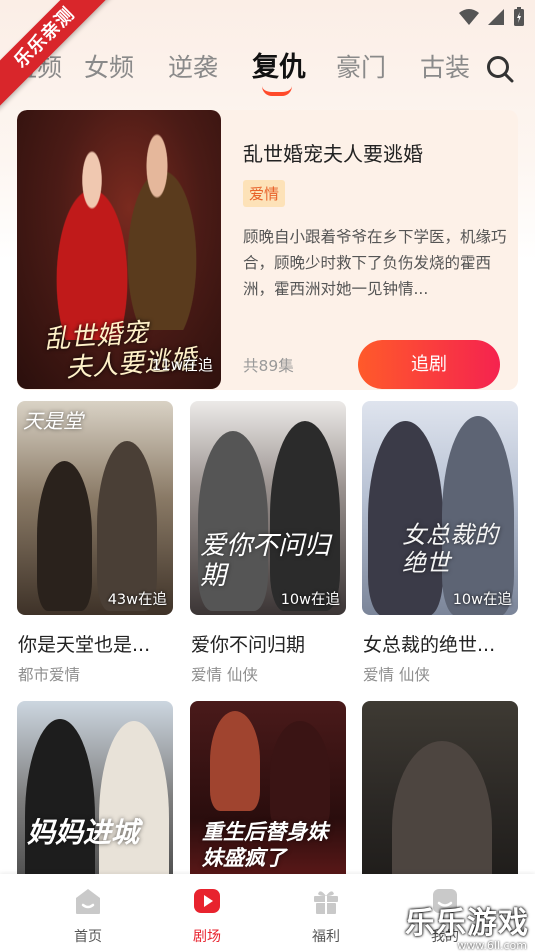 Image resolution: width=535 pixels, height=952 pixels. Describe the element at coordinates (265, 844) in the screenshot. I see `poster-title-art: 重生后替身妹妹盛疯了` at that location.